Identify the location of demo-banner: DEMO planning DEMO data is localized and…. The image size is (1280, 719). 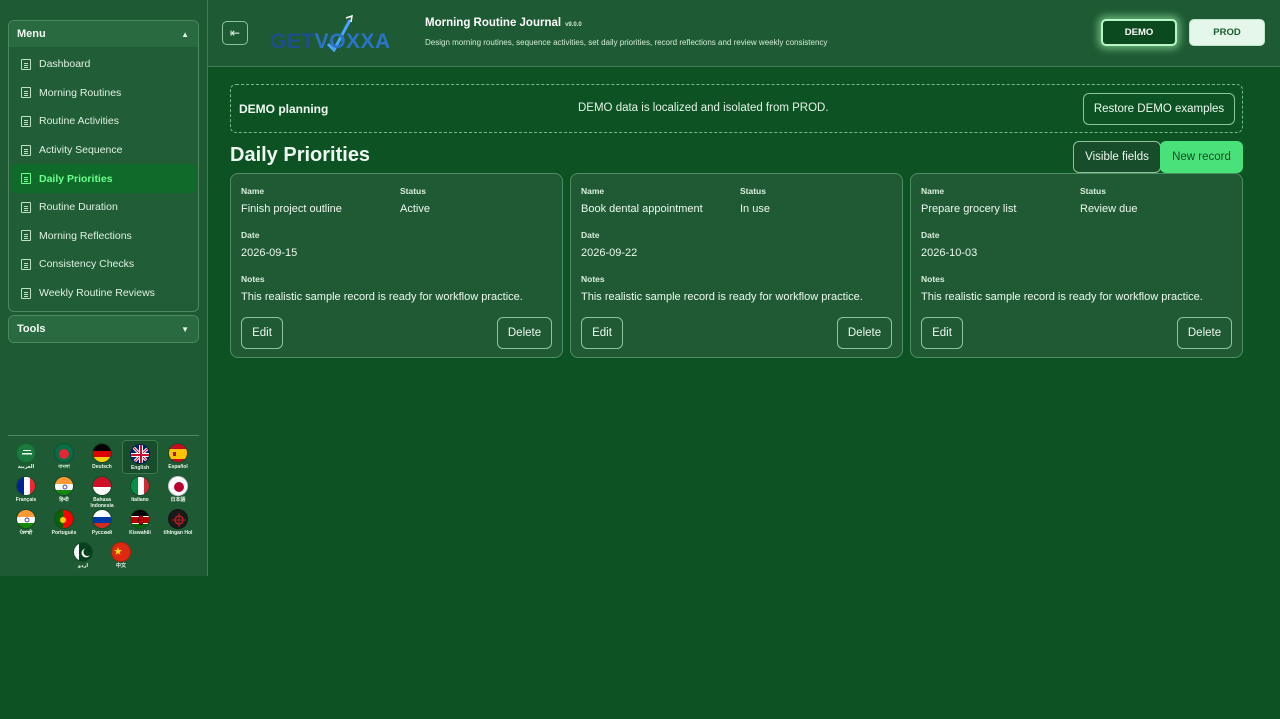
(736, 108).